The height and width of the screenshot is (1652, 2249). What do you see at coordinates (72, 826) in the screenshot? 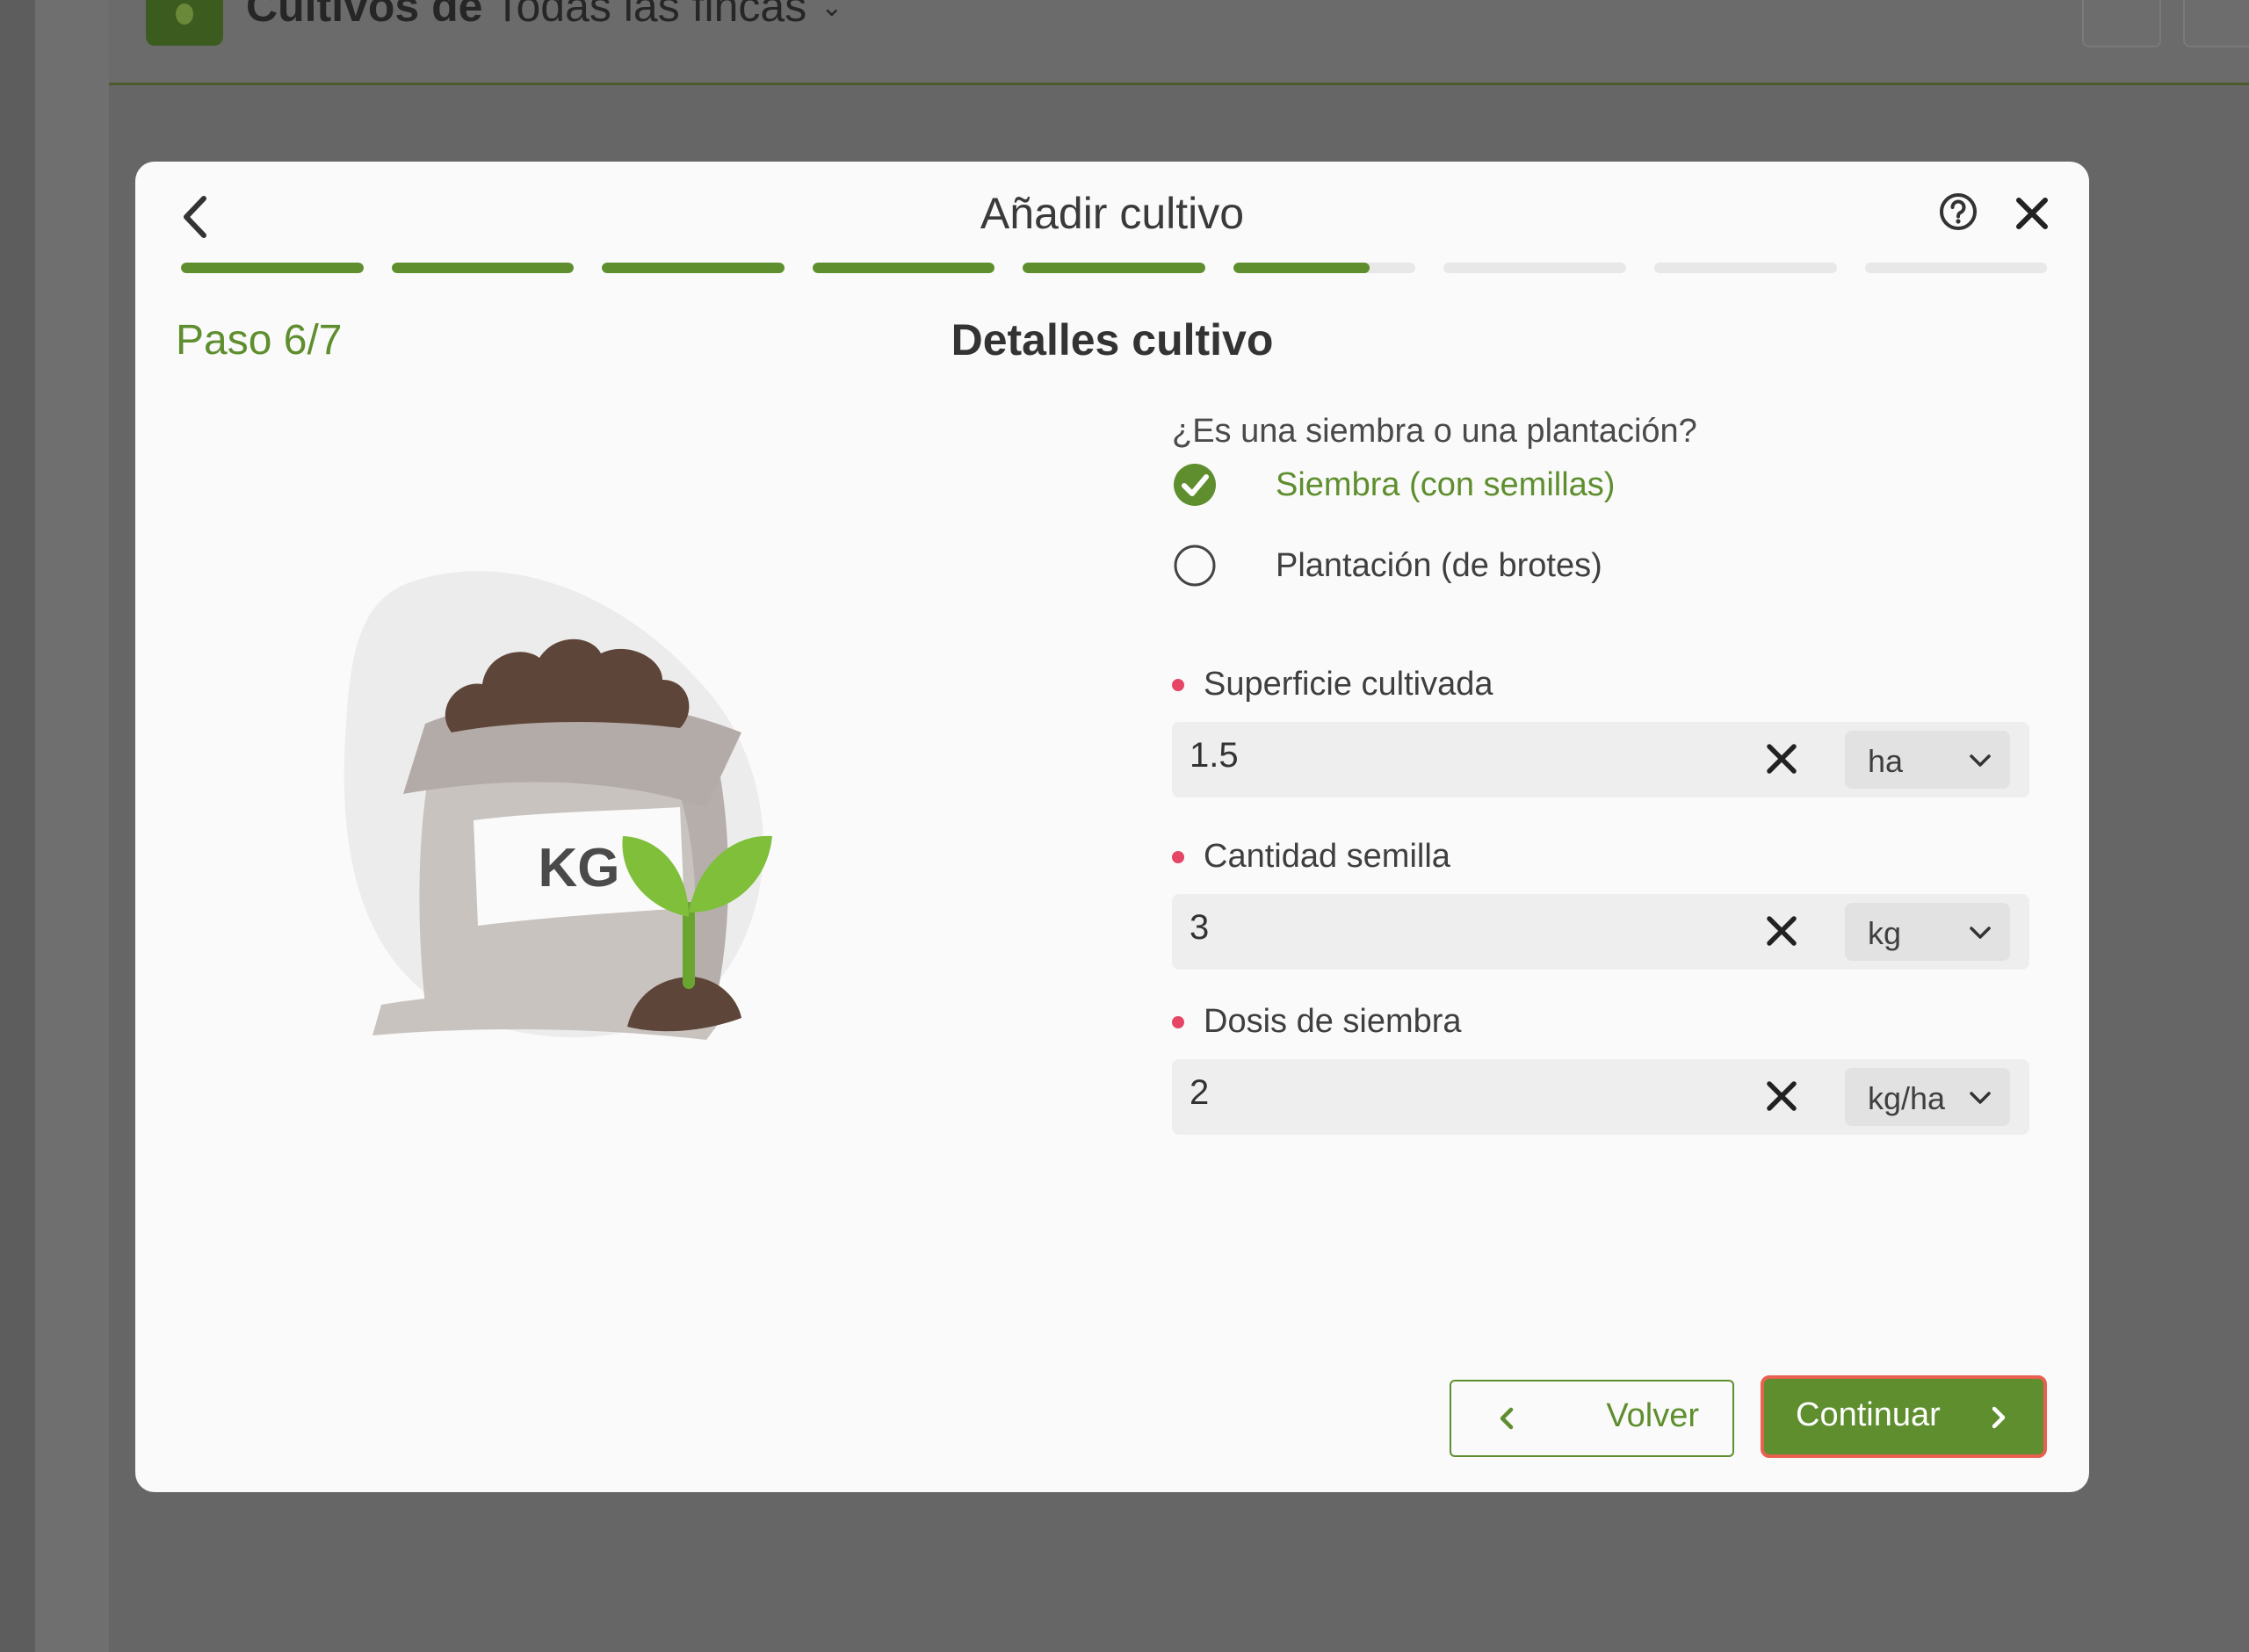
I see `app-sidebar` at bounding box center [72, 826].